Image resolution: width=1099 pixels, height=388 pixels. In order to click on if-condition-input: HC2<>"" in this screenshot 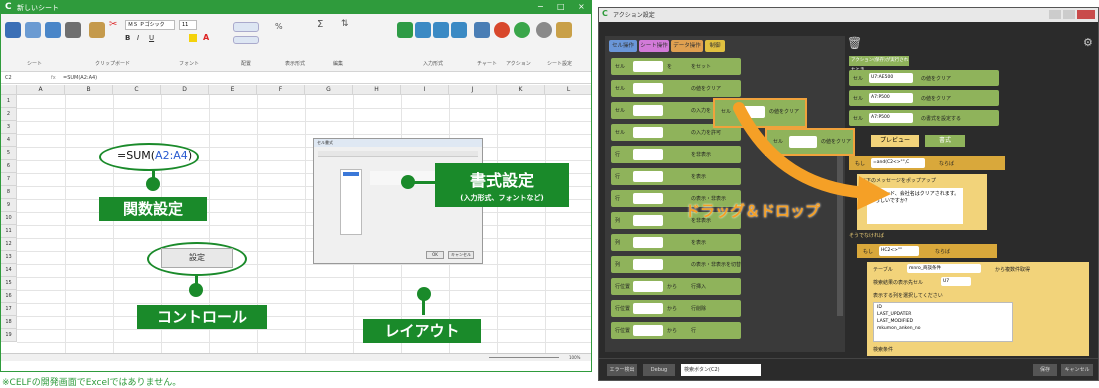, I will do `click(899, 251)`.